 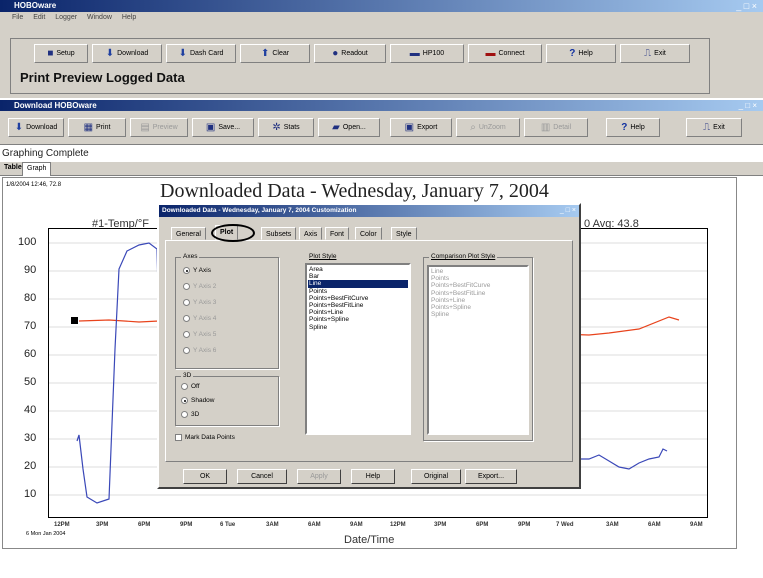 What do you see at coordinates (30, 326) in the screenshot?
I see `y-tick-label: 70` at bounding box center [30, 326].